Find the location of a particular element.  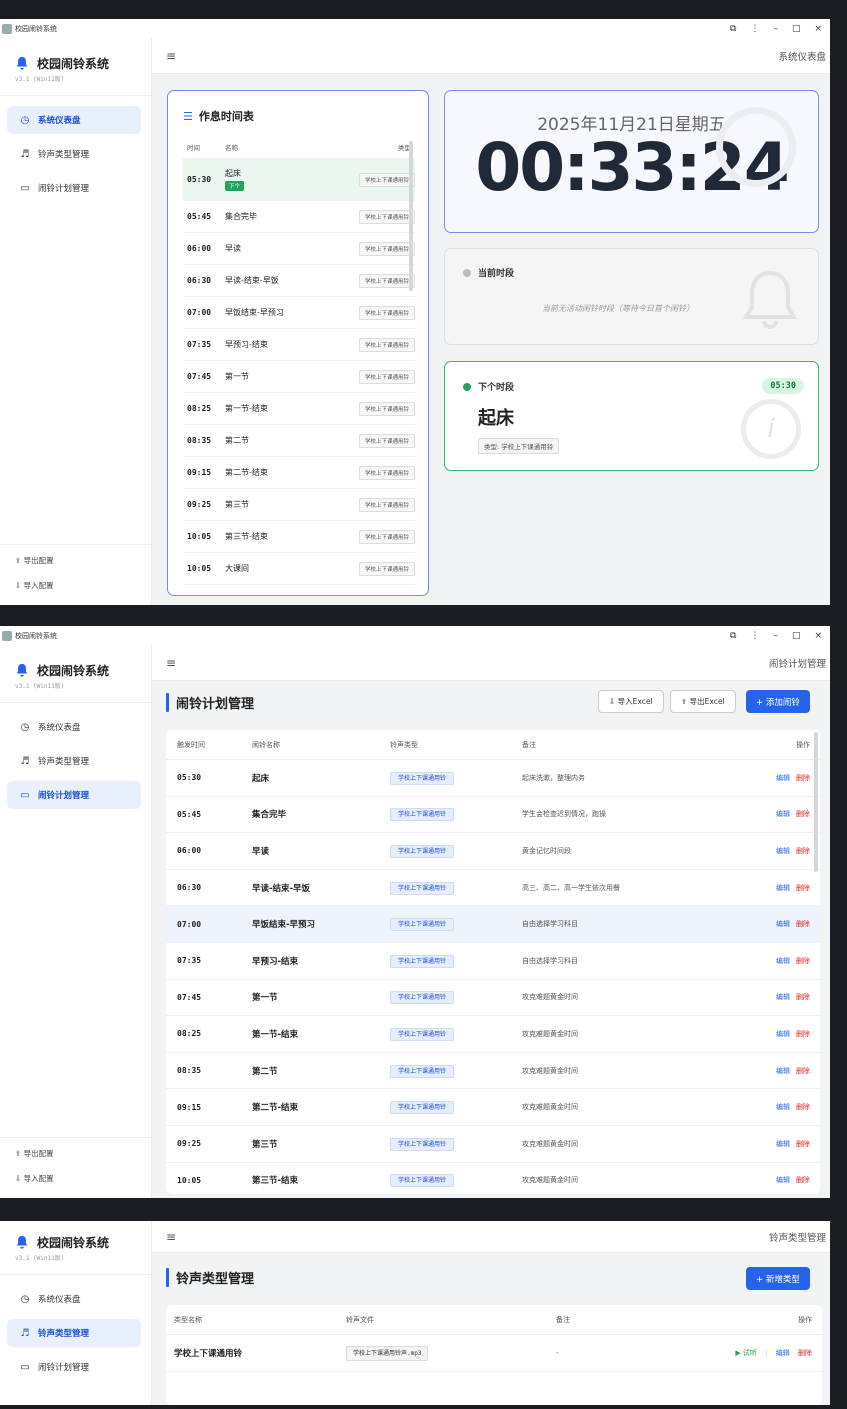

add-type-button: + 新增类型 is located at coordinates (778, 1278).